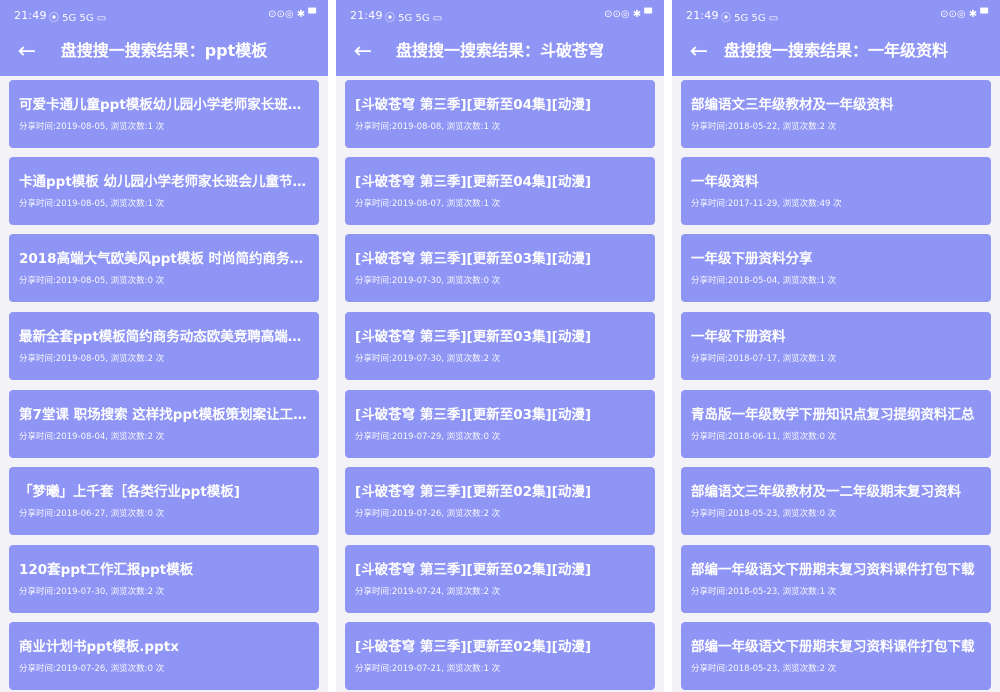  Describe the element at coordinates (826, 492) in the screenshot. I see `result-title: 部编语文三年级教材及一二年级期末复习资料` at that location.